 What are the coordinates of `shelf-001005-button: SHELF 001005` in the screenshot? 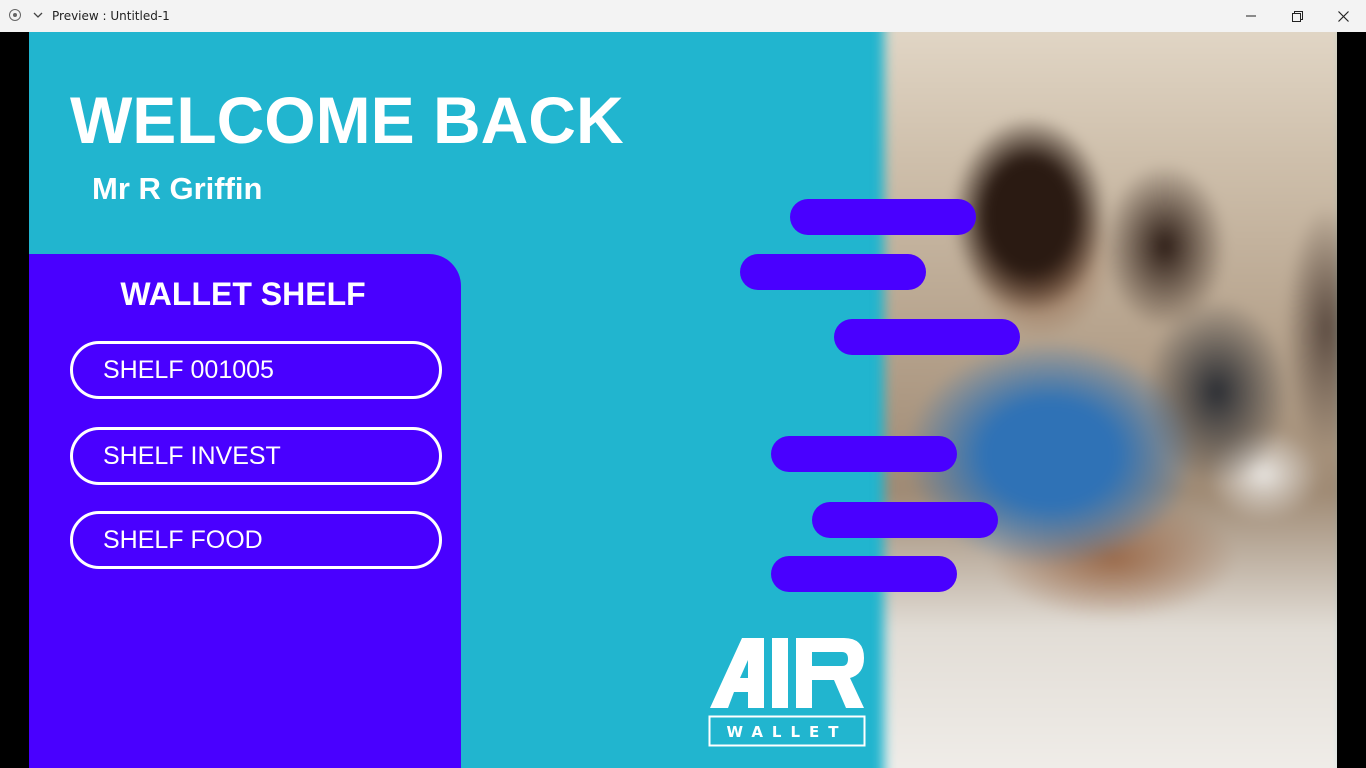 It's located at (256, 370).